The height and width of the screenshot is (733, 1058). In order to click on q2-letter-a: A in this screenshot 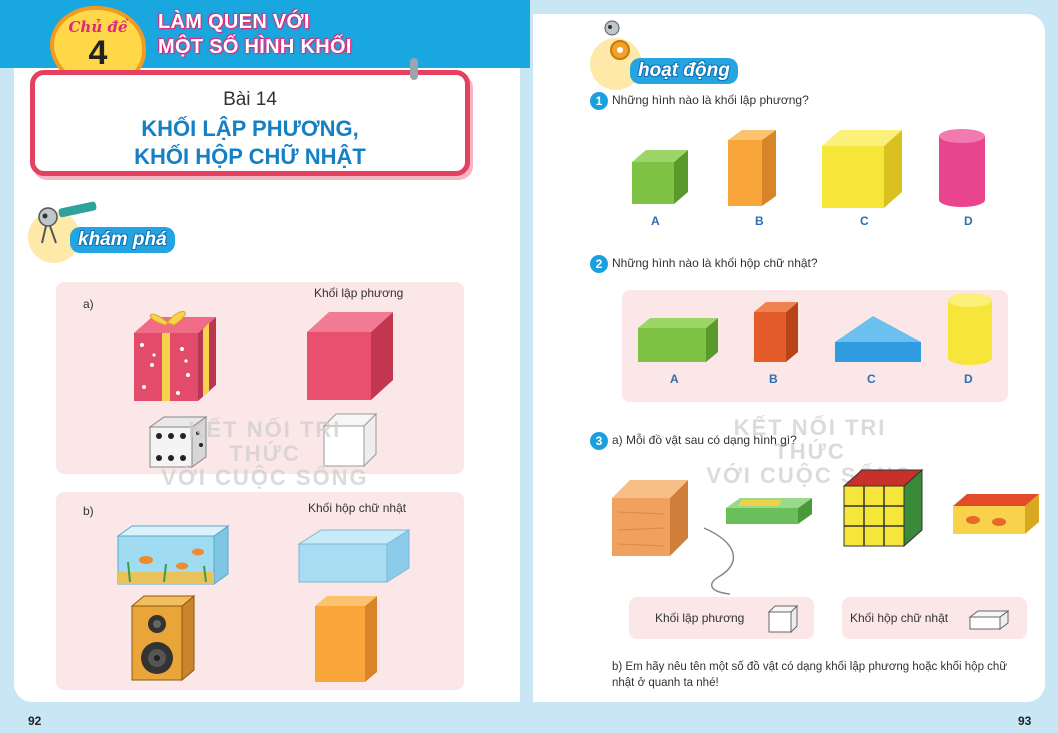, I will do `click(674, 379)`.